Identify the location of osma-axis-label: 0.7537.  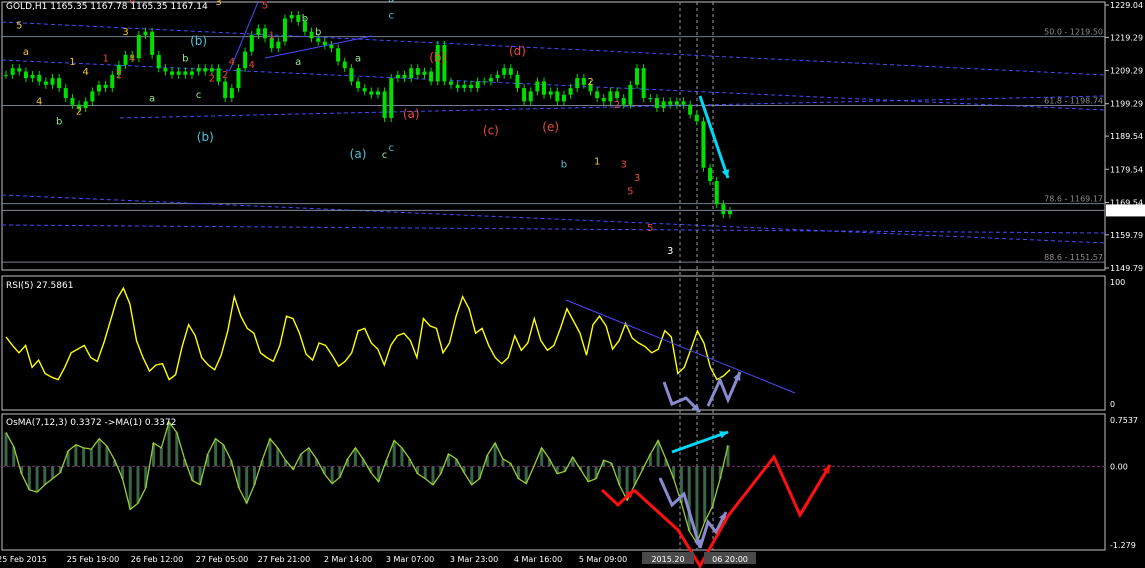
(1124, 420).